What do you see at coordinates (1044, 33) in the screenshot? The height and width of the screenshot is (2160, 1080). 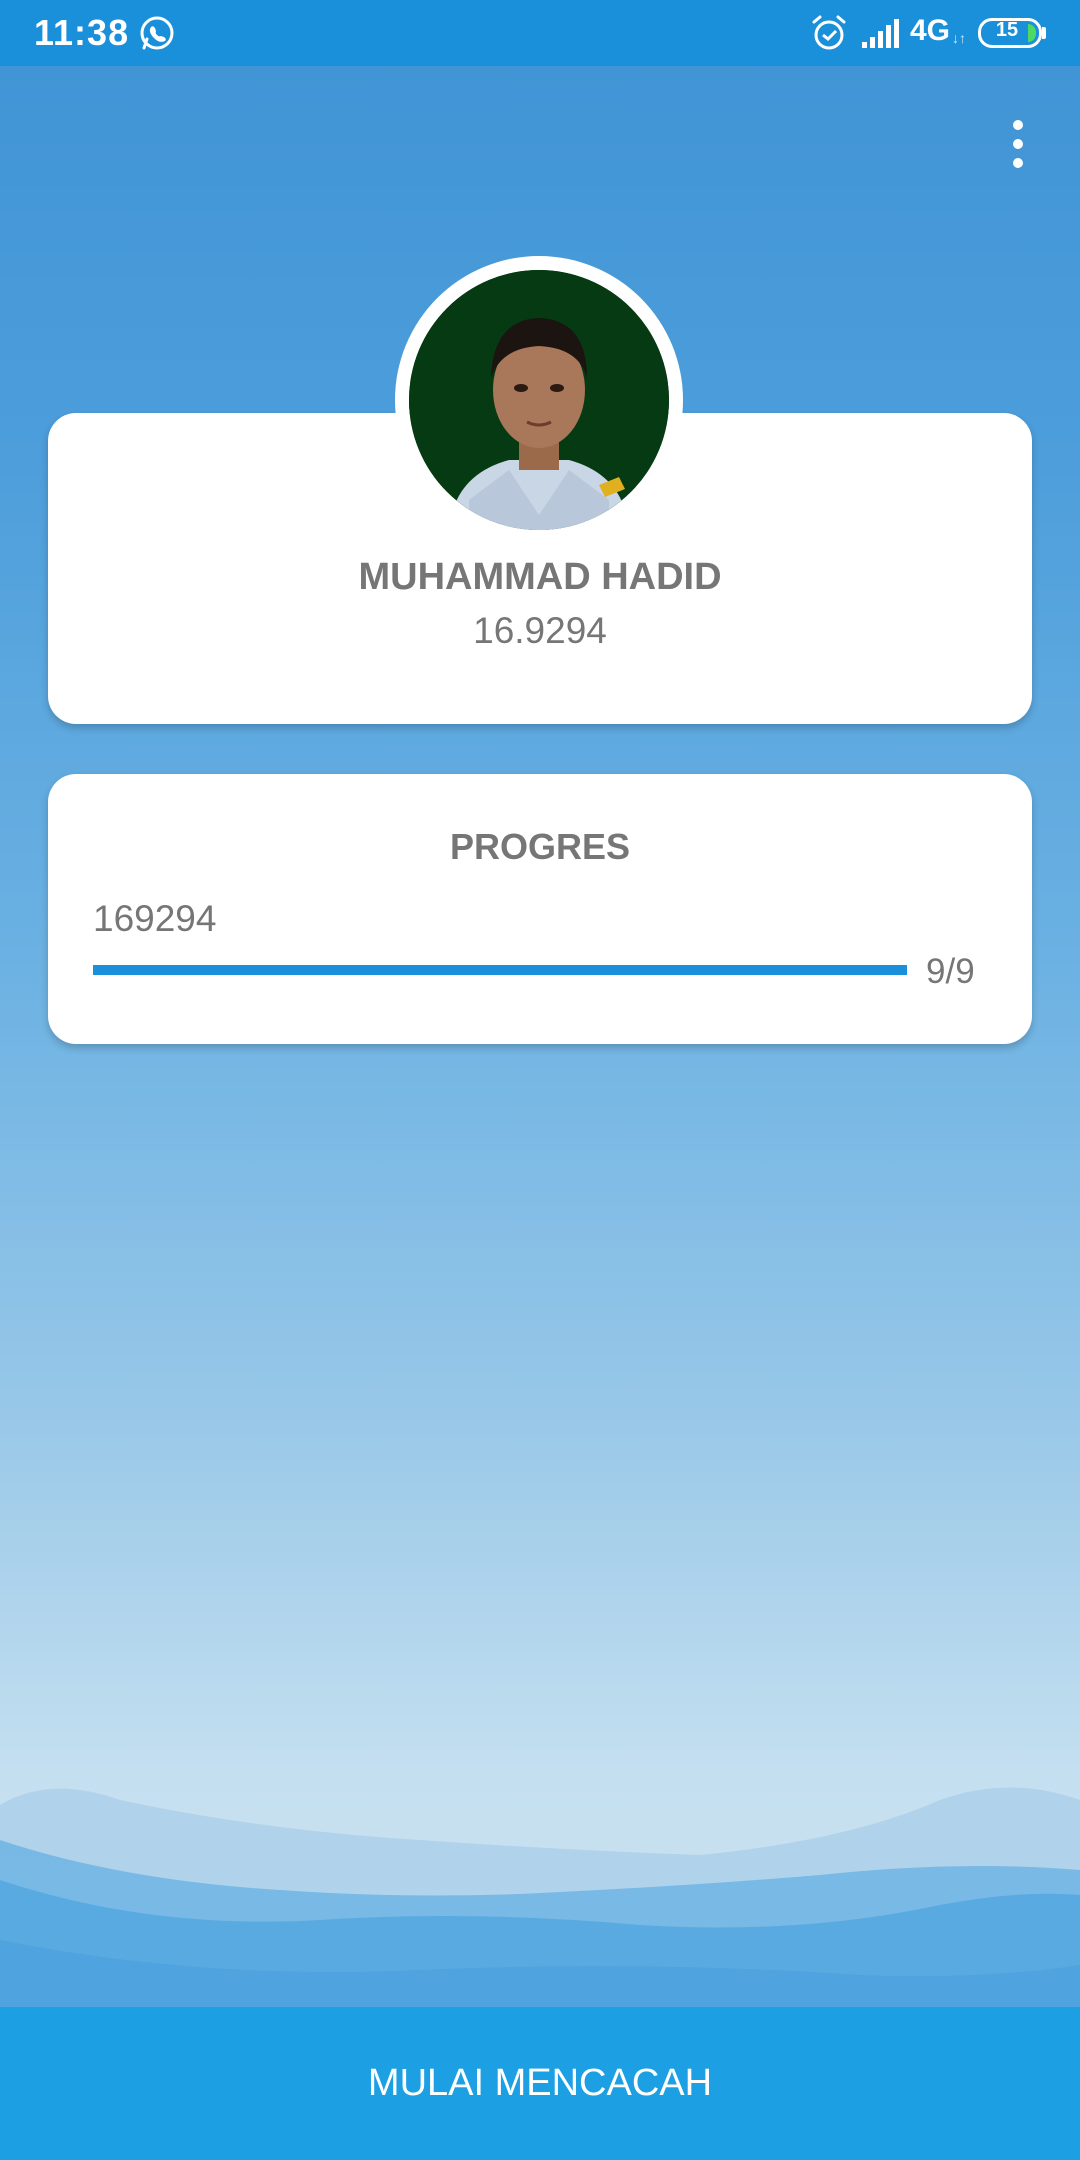 I see `battery-cap` at bounding box center [1044, 33].